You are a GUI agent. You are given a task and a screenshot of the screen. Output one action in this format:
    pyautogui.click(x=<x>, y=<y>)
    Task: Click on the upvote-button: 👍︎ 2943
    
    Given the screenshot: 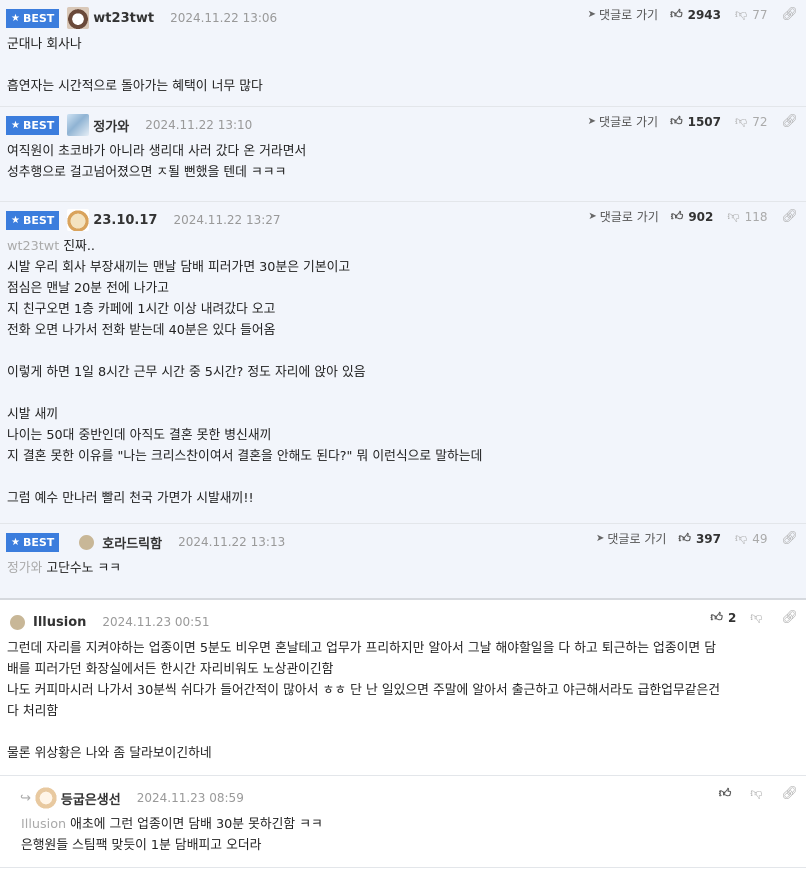 What is the action you would take?
    pyautogui.click(x=695, y=14)
    